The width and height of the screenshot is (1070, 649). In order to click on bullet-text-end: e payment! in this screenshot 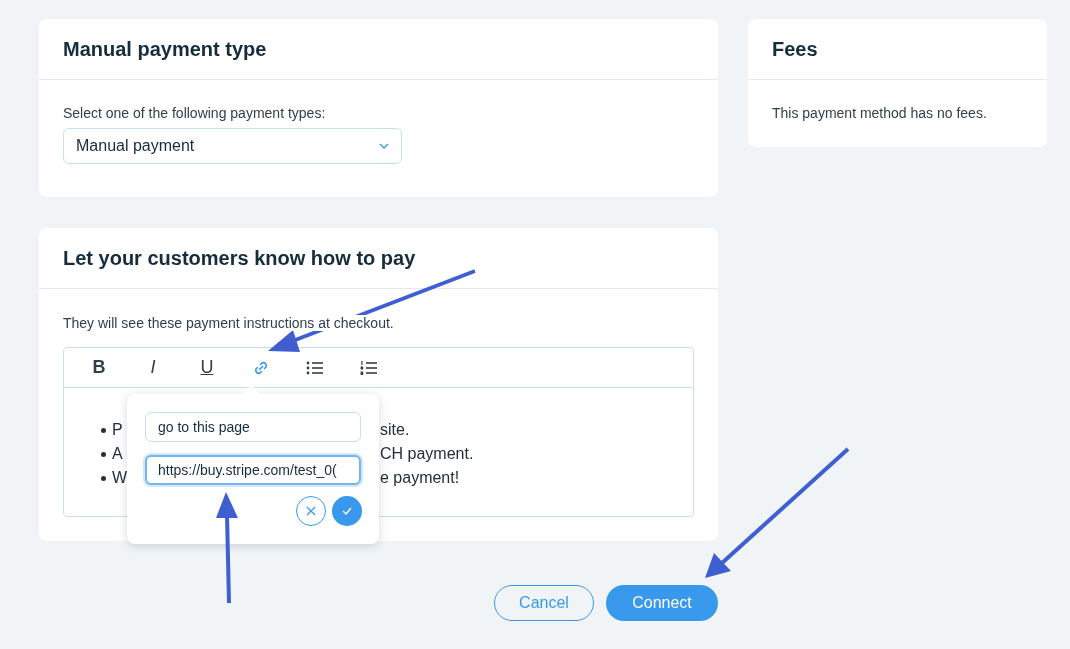, I will do `click(420, 478)`.